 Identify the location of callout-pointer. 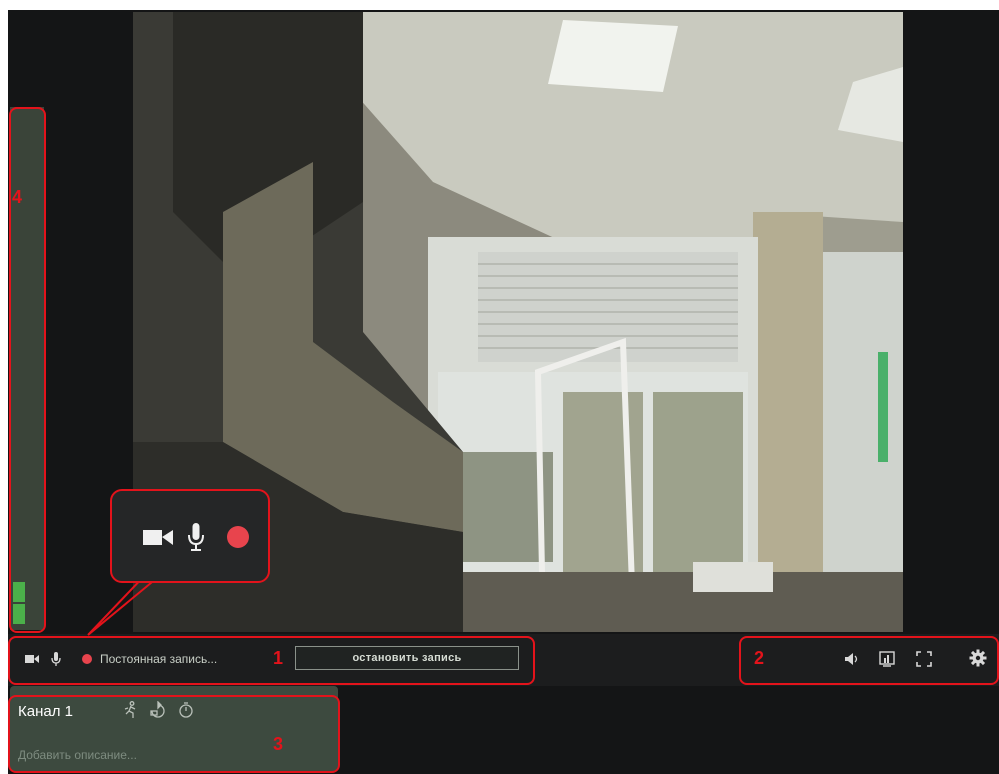
(125, 603).